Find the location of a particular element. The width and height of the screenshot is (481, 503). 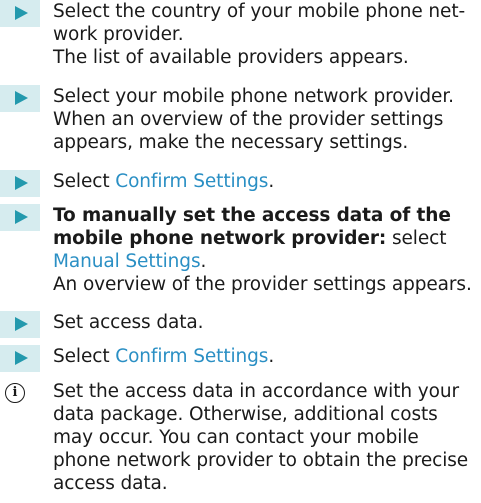

step-3: Select Confirm Settings. is located at coordinates (240, 183).